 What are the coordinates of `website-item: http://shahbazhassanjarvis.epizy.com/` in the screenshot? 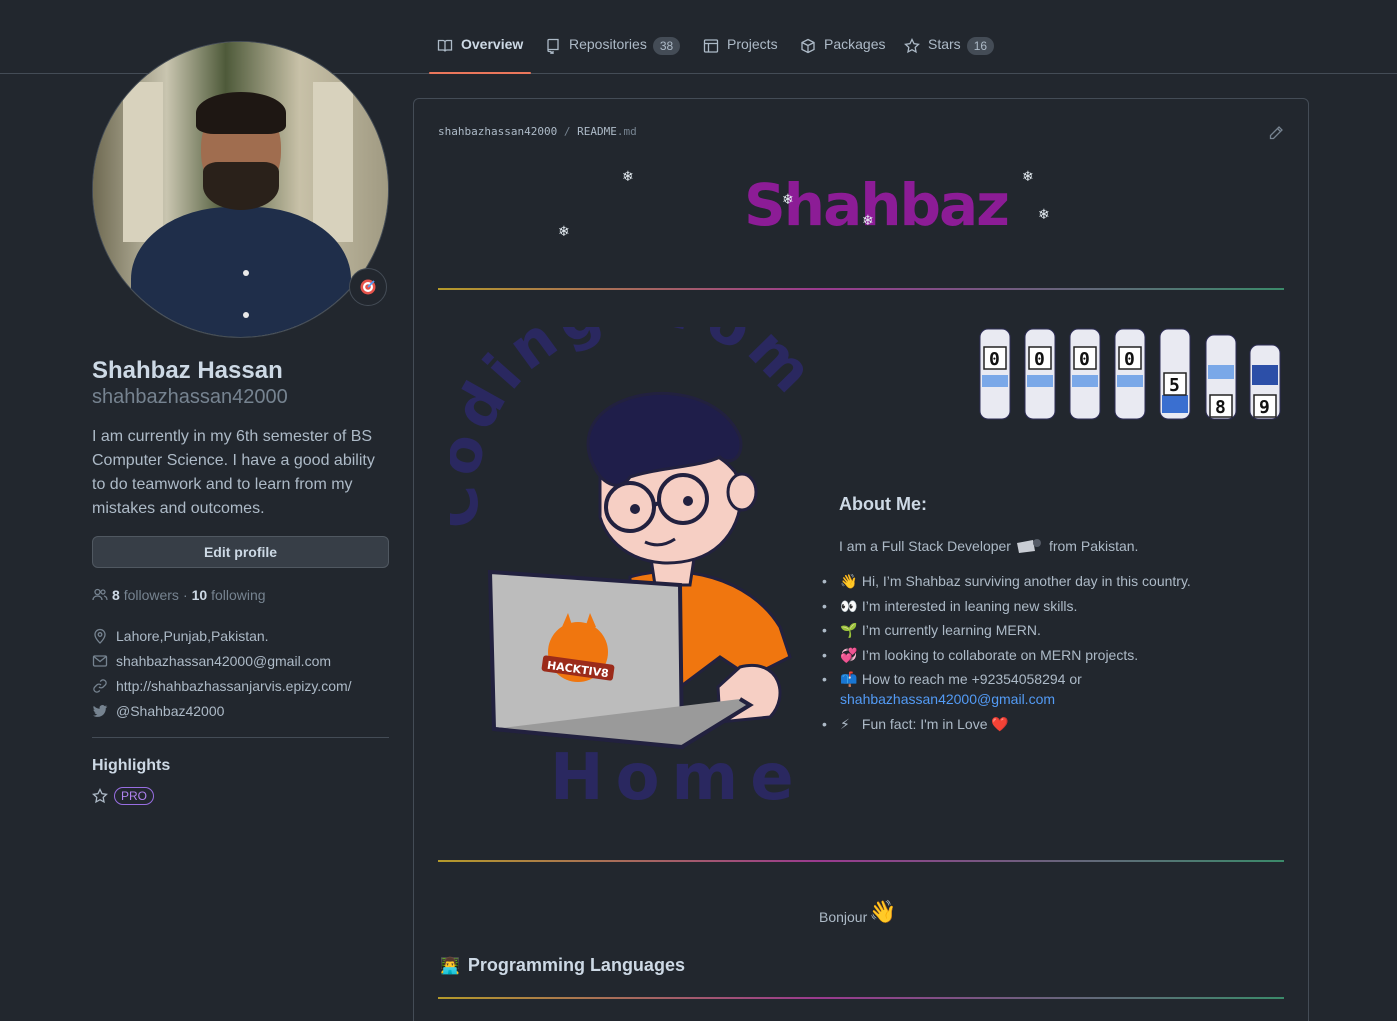 It's located at (222, 686).